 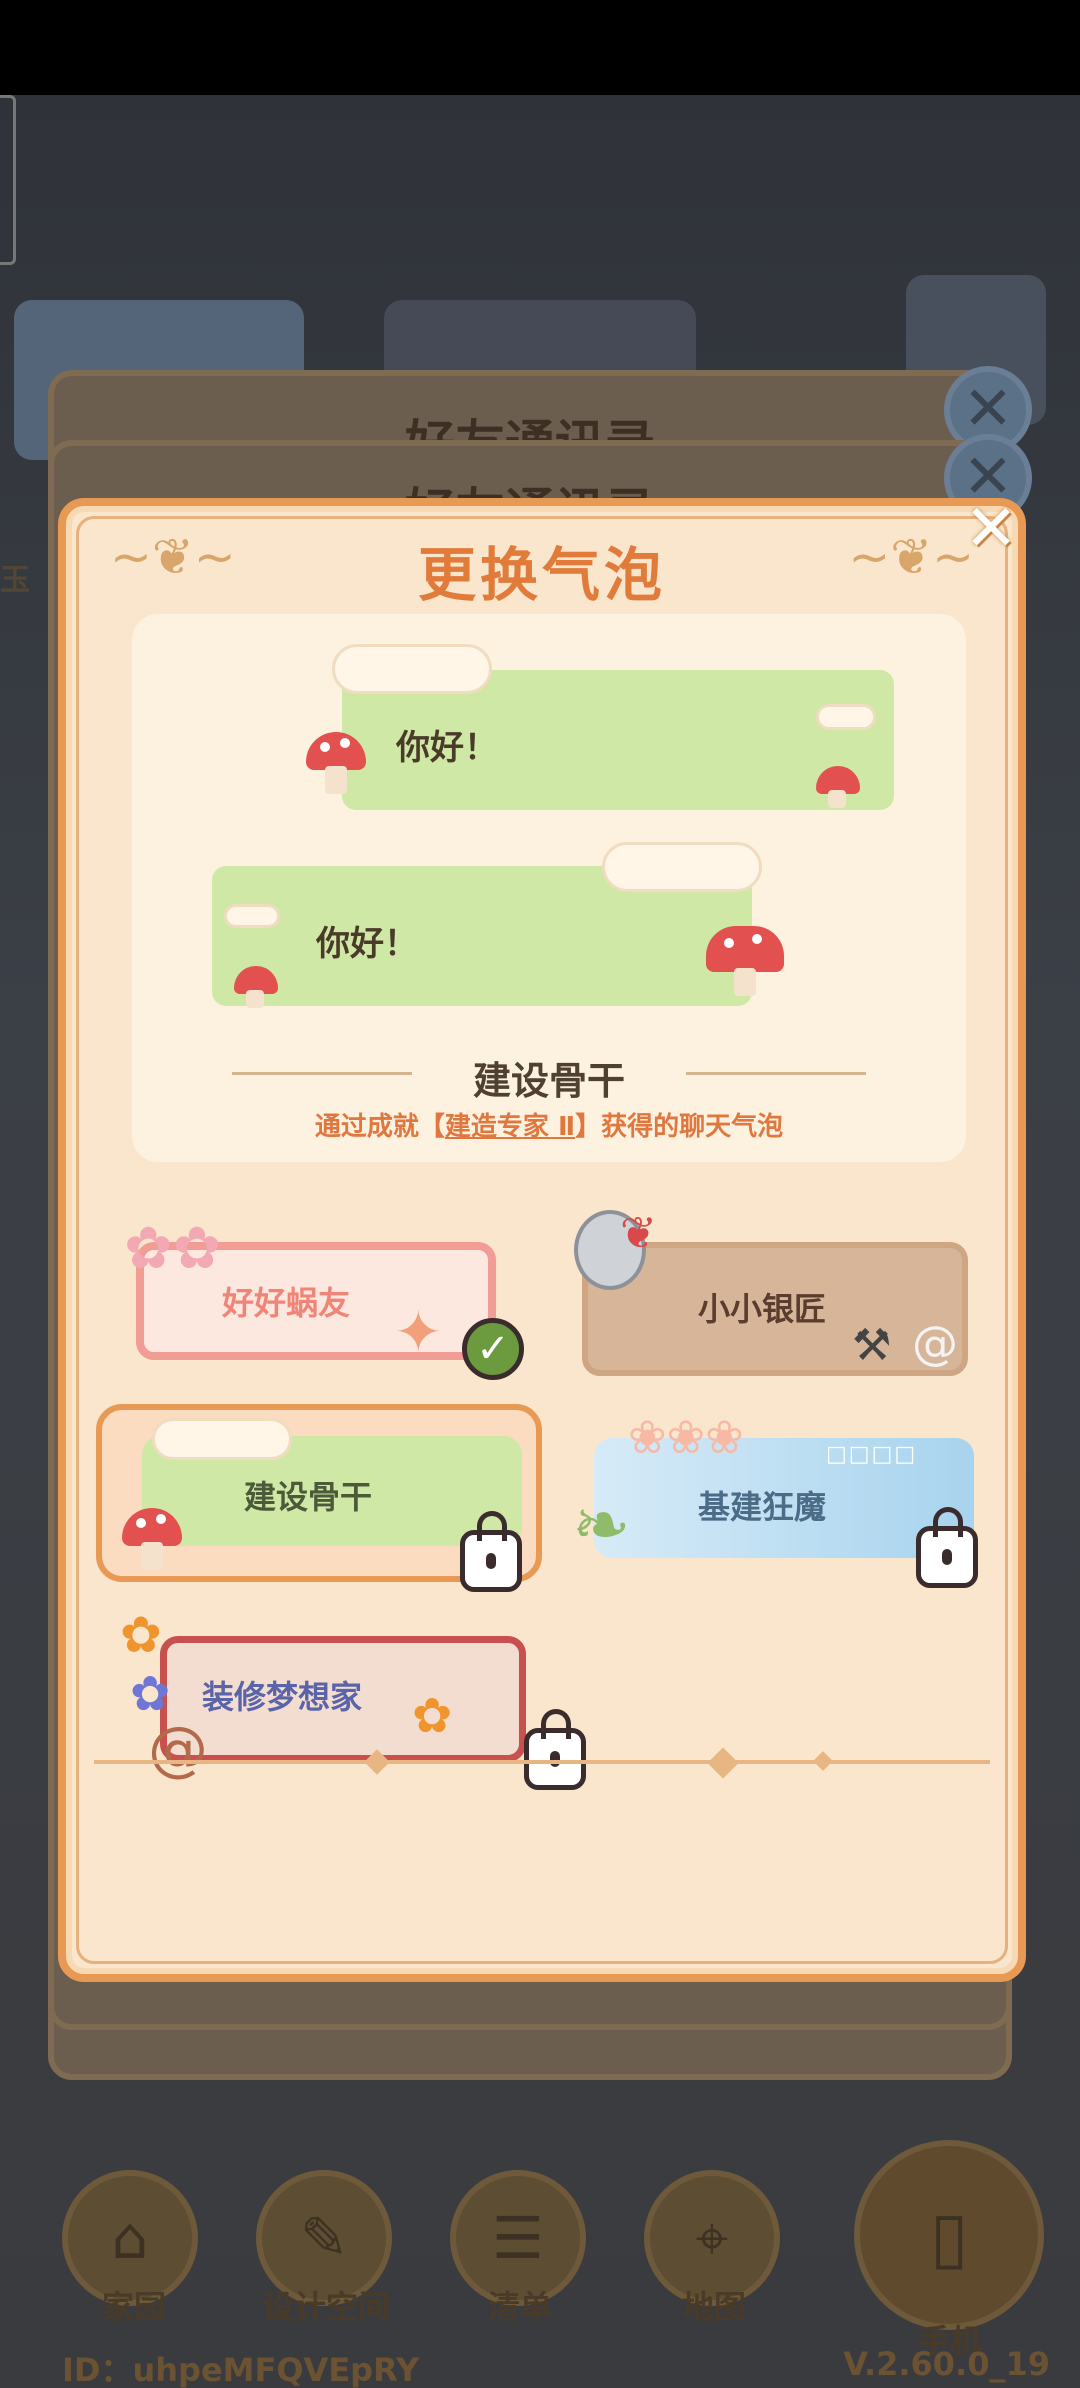 I want to click on list-icon: ☰, so click(x=518, y=2238).